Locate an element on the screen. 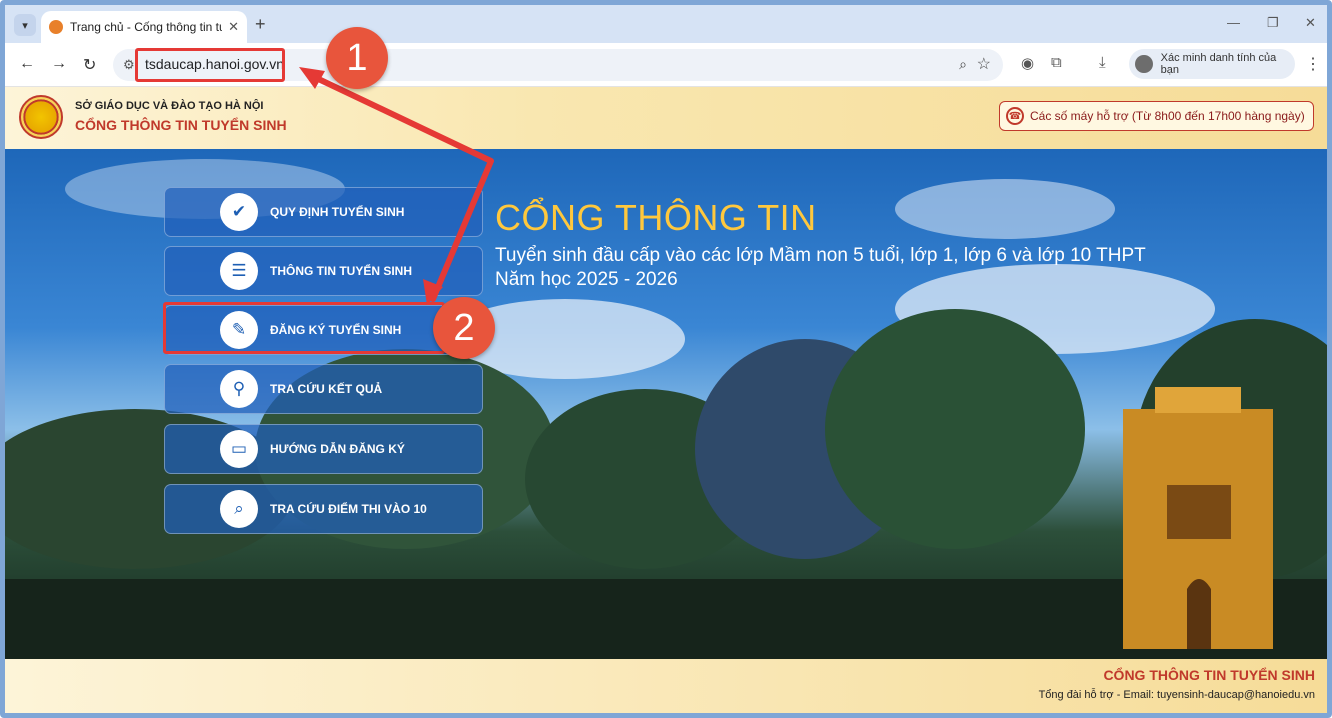  clipboard-check-icon: ✔ is located at coordinates (239, 212).